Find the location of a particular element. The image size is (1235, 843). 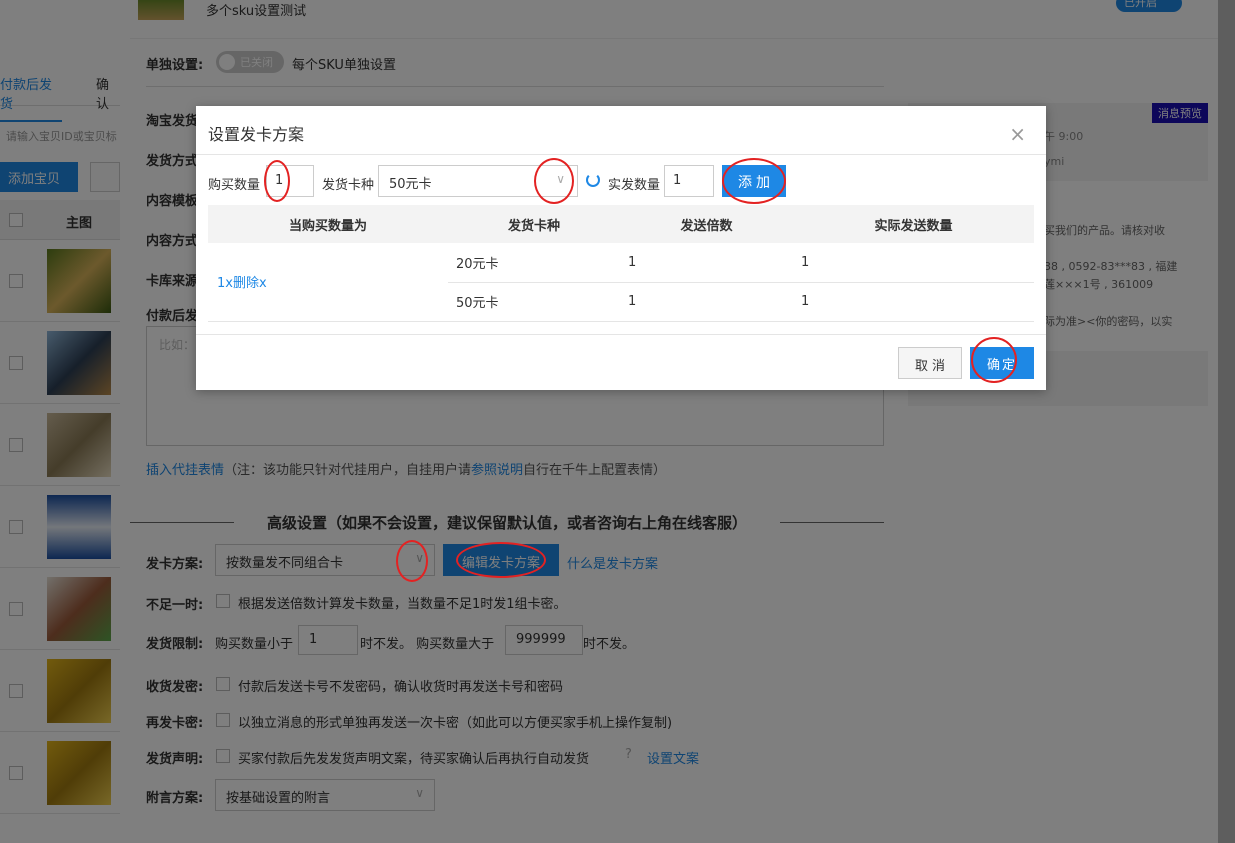

close-icon: × is located at coordinates (1017, 134).